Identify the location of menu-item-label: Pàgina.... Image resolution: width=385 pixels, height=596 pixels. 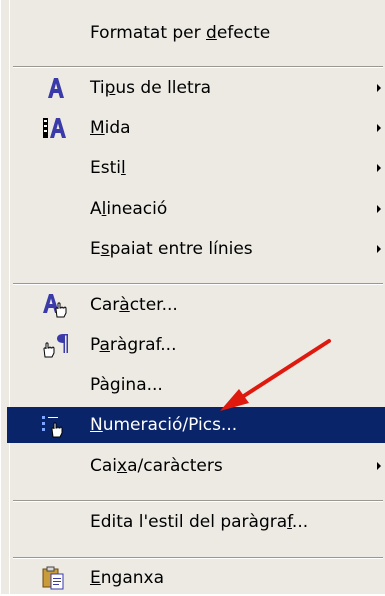
(126, 385).